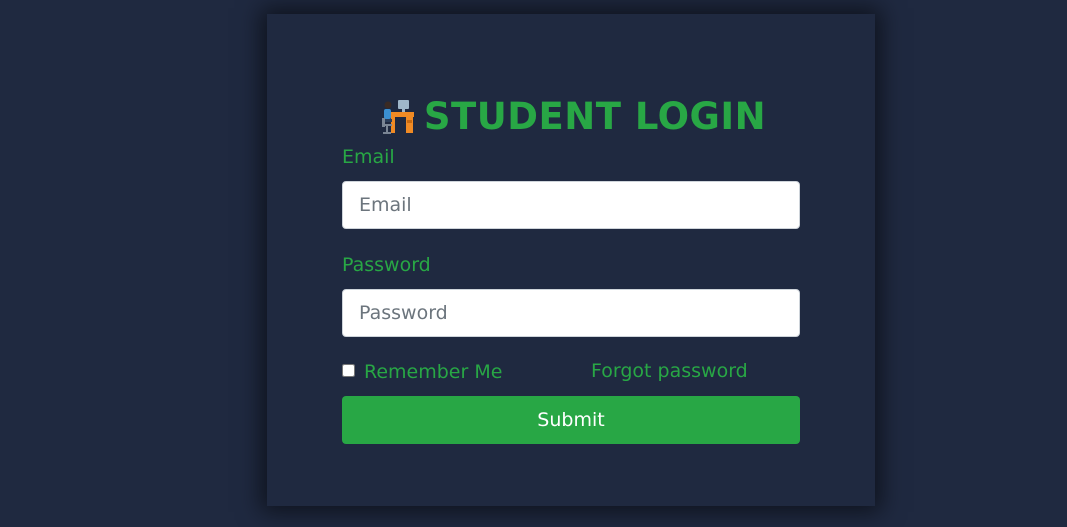 The image size is (1067, 527). I want to click on password-label: Password, so click(386, 265).